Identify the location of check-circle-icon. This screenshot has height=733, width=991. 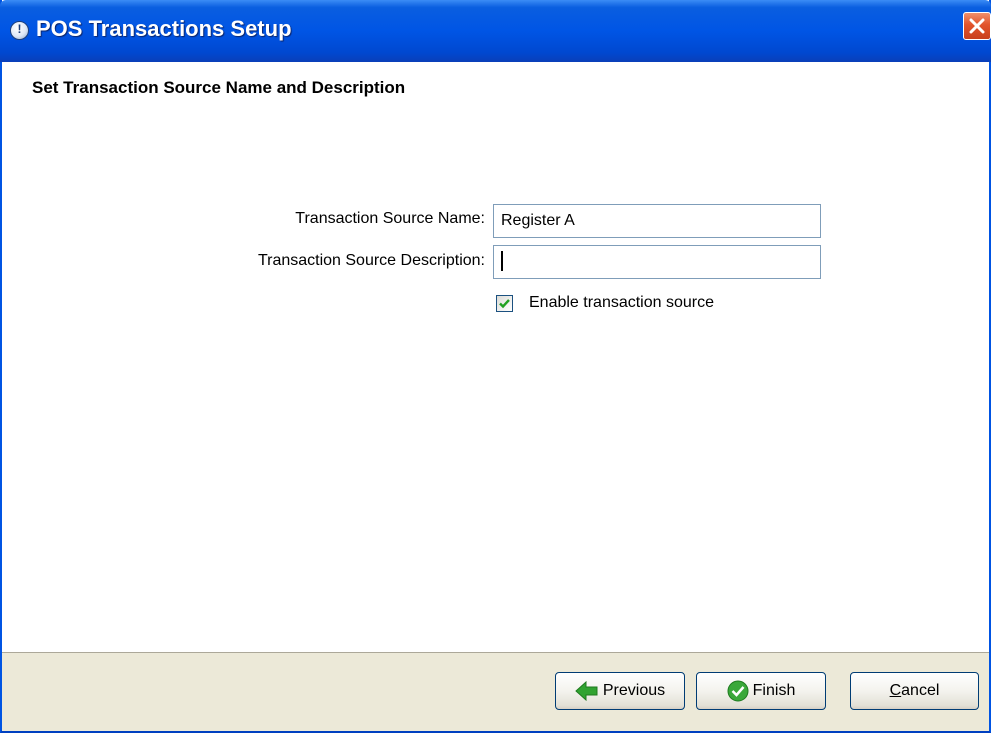
(738, 691).